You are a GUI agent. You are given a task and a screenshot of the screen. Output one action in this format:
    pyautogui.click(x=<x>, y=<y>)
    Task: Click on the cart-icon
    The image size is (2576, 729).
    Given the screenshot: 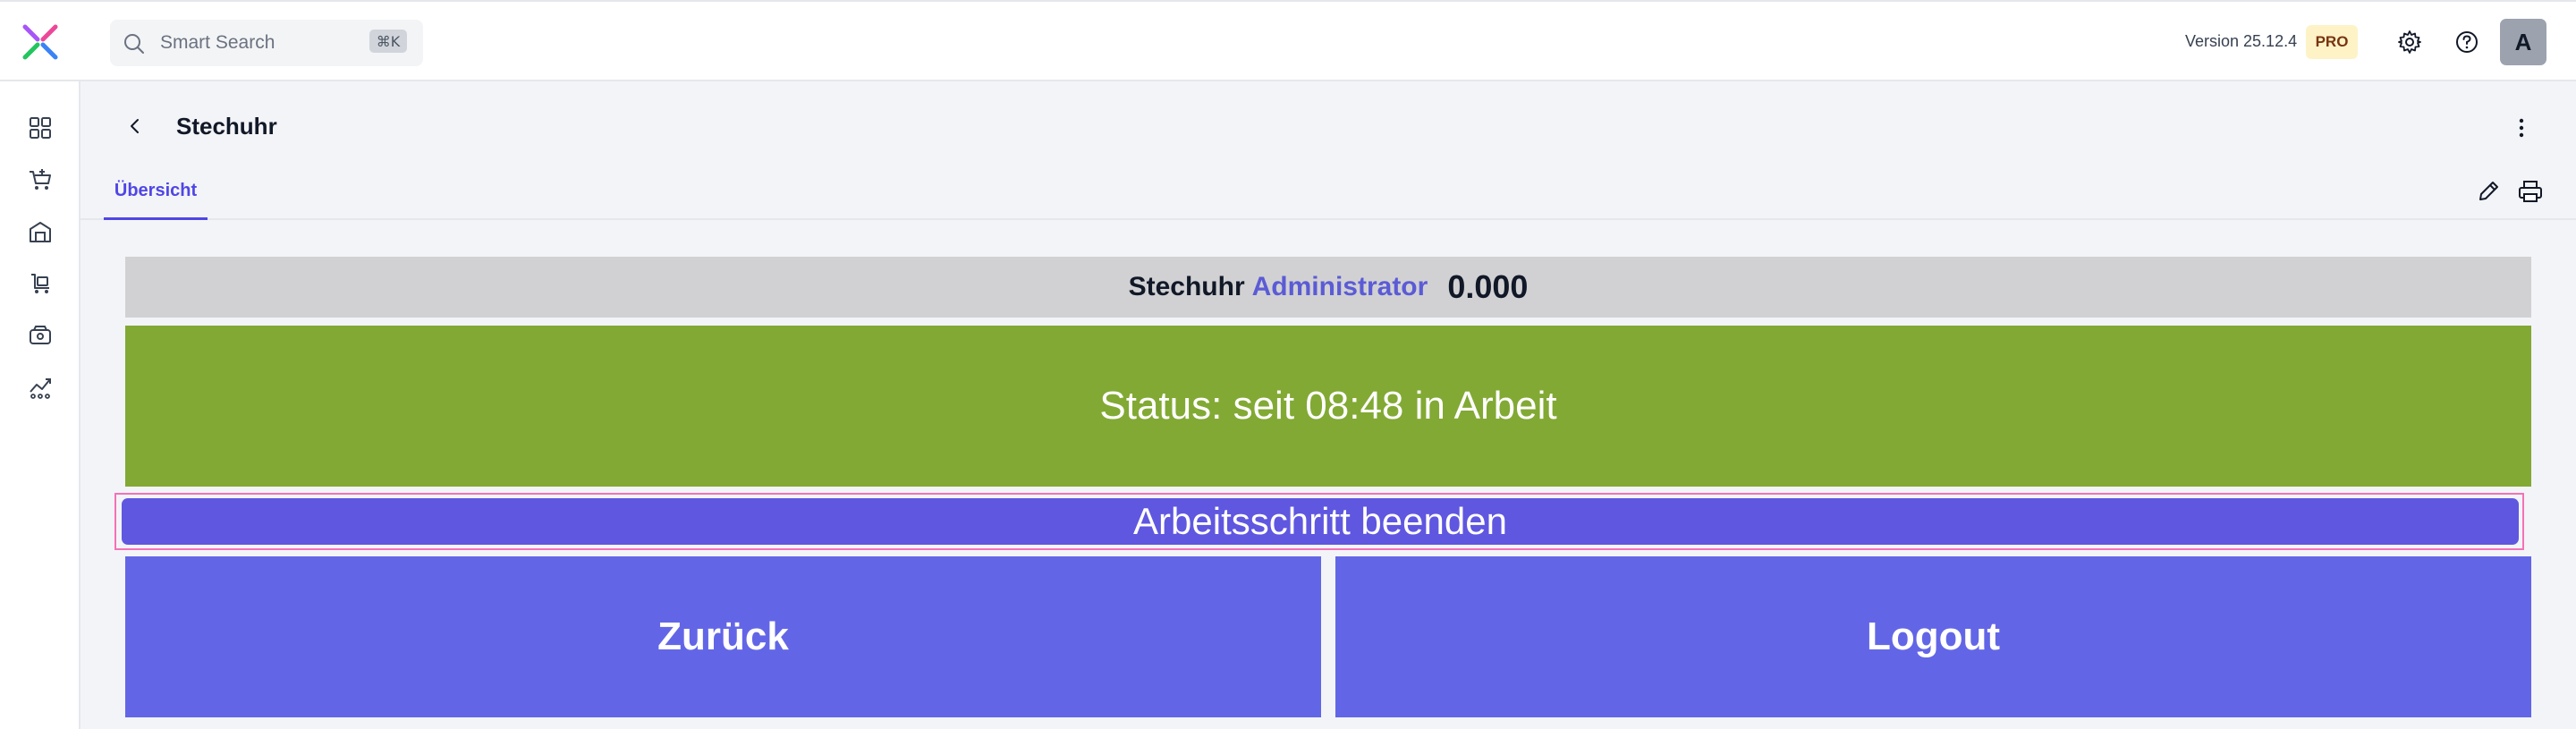 What is the action you would take?
    pyautogui.click(x=40, y=180)
    